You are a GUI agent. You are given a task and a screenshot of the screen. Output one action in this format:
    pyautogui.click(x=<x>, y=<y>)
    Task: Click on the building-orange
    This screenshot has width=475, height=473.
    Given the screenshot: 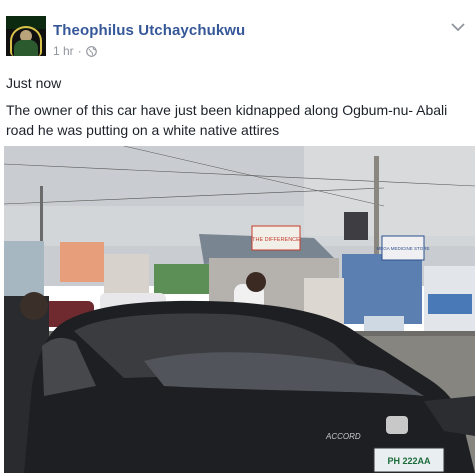 What is the action you would take?
    pyautogui.click(x=82, y=262)
    